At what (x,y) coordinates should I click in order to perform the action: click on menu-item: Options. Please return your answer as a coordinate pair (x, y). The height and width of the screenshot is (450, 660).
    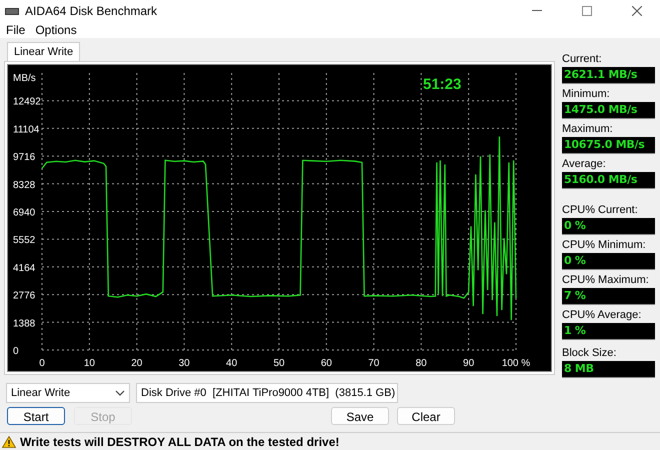
    Looking at the image, I should click on (56, 30).